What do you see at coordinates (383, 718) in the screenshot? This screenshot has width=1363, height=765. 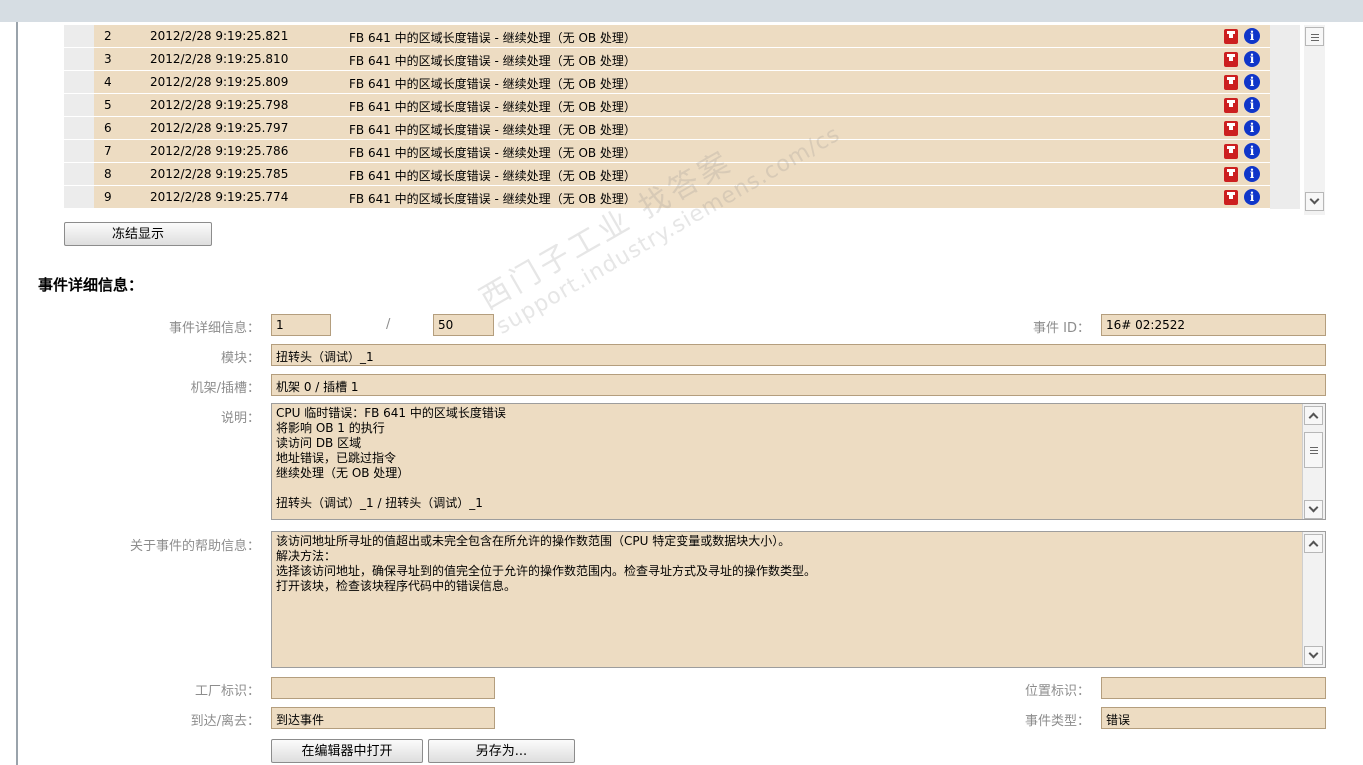 I see `coming-going-field: 到达事件` at bounding box center [383, 718].